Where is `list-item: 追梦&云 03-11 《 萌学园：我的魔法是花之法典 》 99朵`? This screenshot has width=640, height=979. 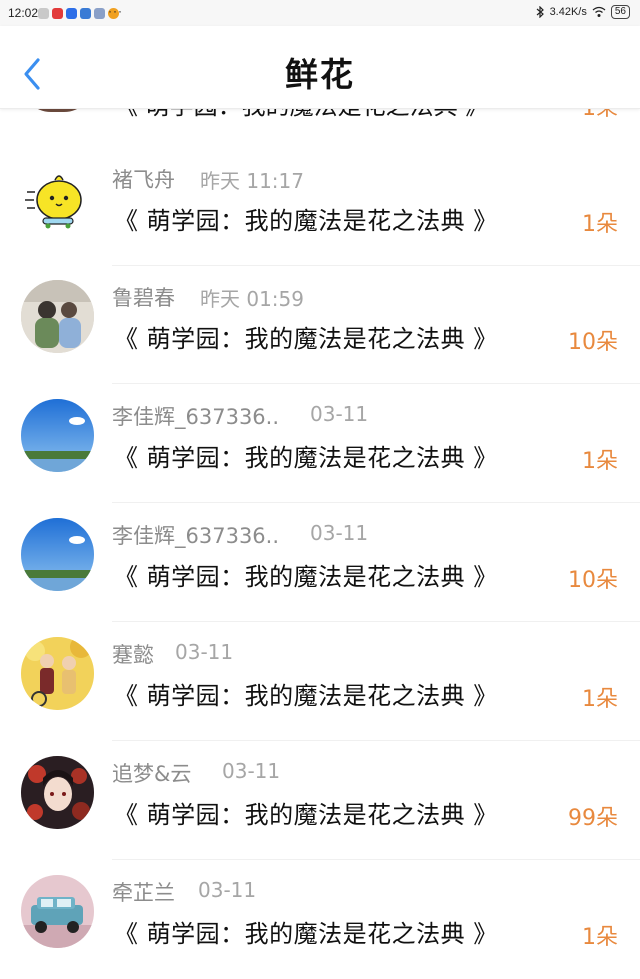 list-item: 追梦&云 03-11 《 萌学园：我的魔法是花之法典 》 99朵 is located at coordinates (320, 801).